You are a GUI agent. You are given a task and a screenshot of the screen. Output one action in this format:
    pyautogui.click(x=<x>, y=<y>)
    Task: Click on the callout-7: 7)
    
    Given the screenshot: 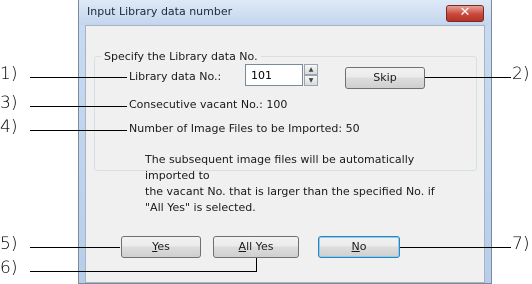 What is the action you would take?
    pyautogui.click(x=521, y=244)
    